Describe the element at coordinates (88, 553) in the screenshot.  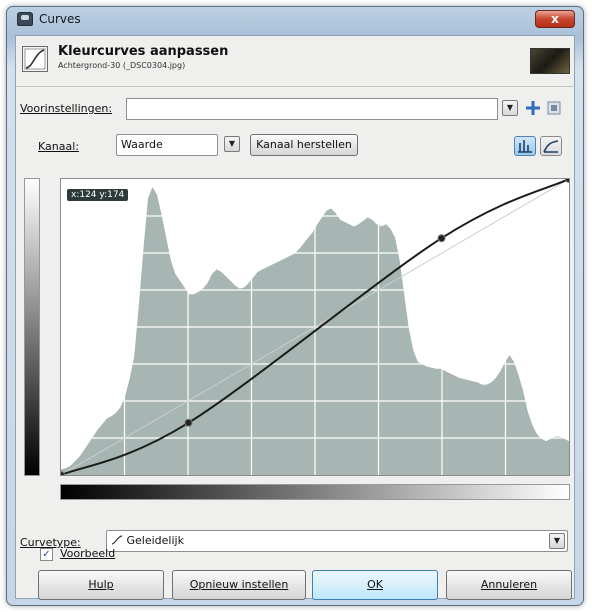
I see `preview-label: Voorbeeld` at that location.